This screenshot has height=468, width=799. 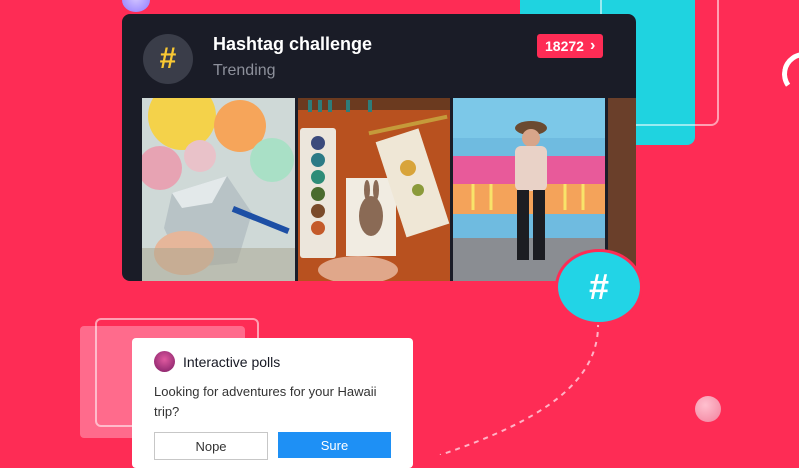 What do you see at coordinates (592, 45) in the screenshot?
I see `chevron-right-icon: ›` at bounding box center [592, 45].